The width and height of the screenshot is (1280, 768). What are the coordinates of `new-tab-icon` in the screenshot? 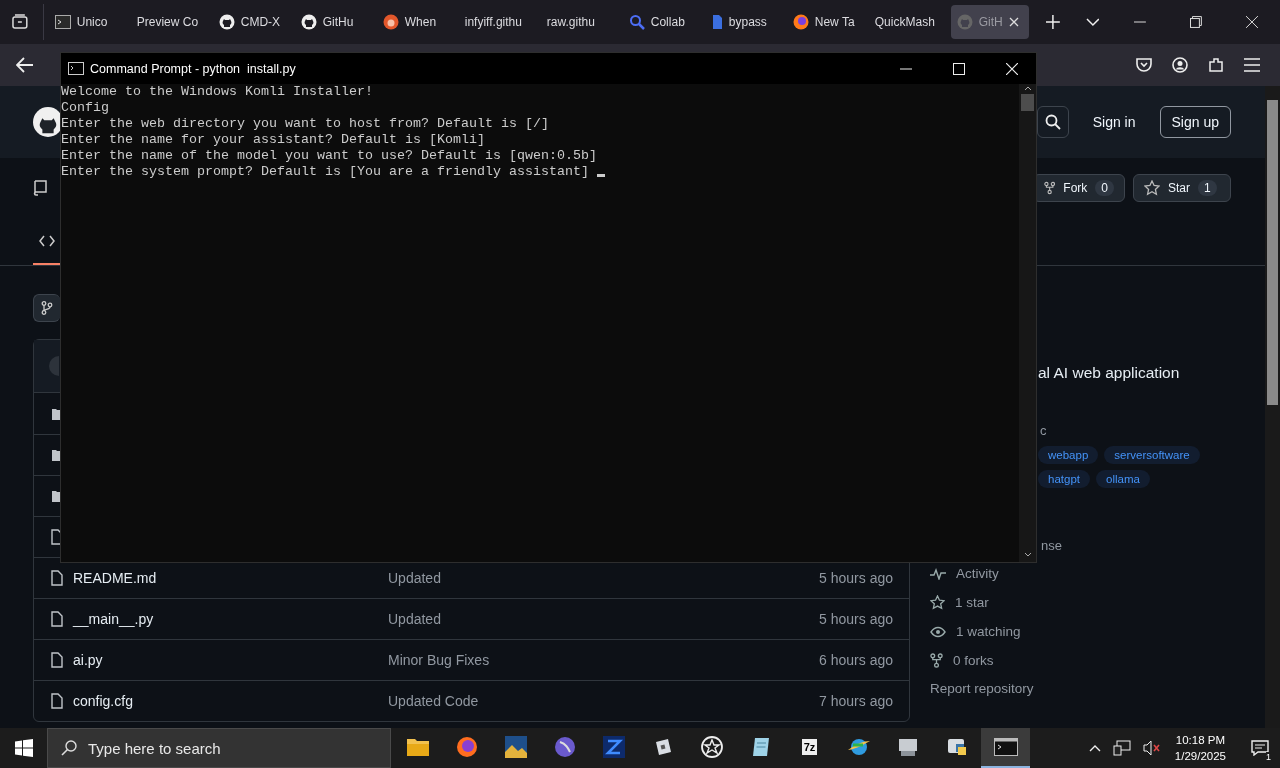 It's located at (1052, 22).